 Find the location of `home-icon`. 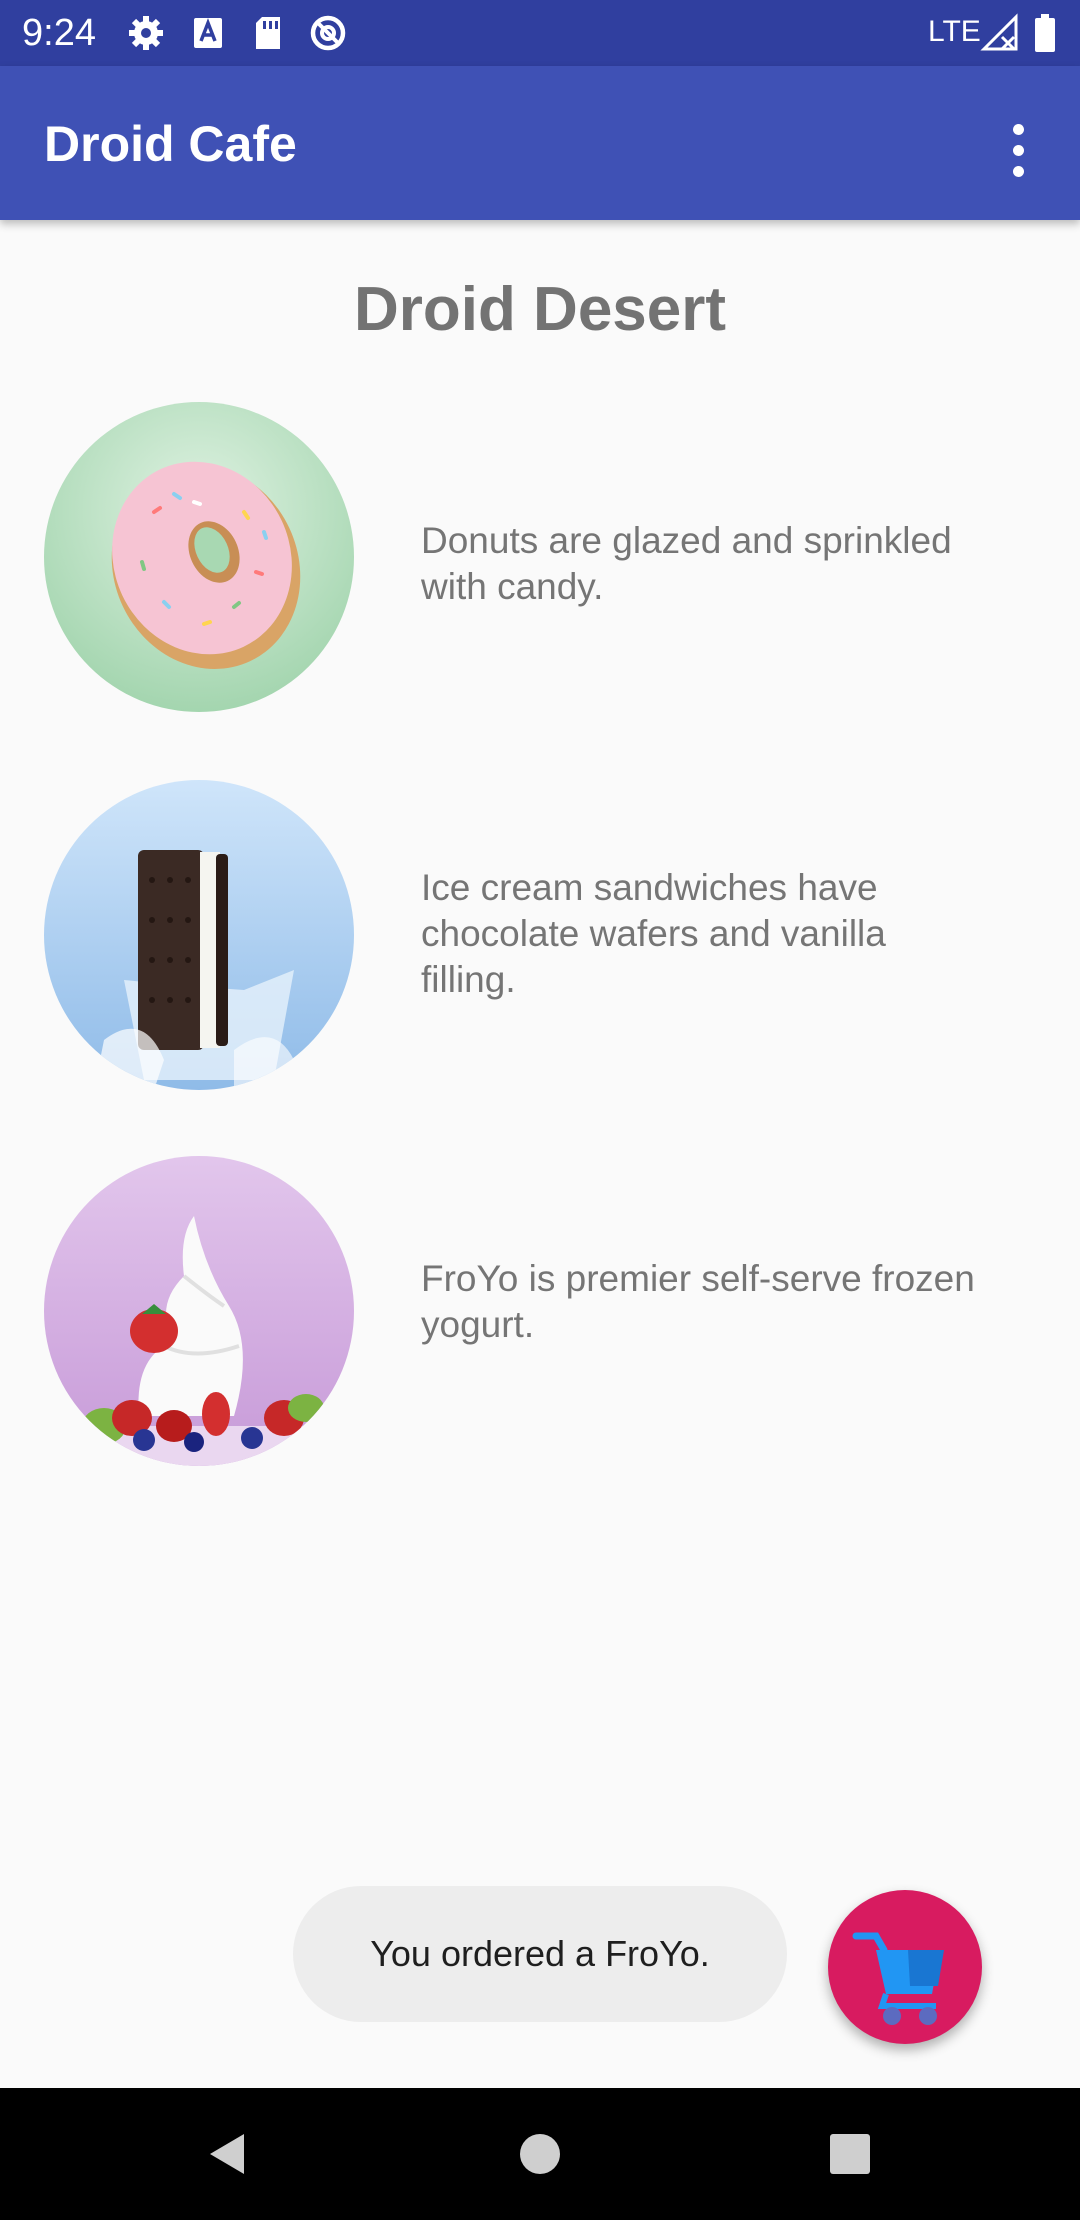

home-icon is located at coordinates (540, 2154).